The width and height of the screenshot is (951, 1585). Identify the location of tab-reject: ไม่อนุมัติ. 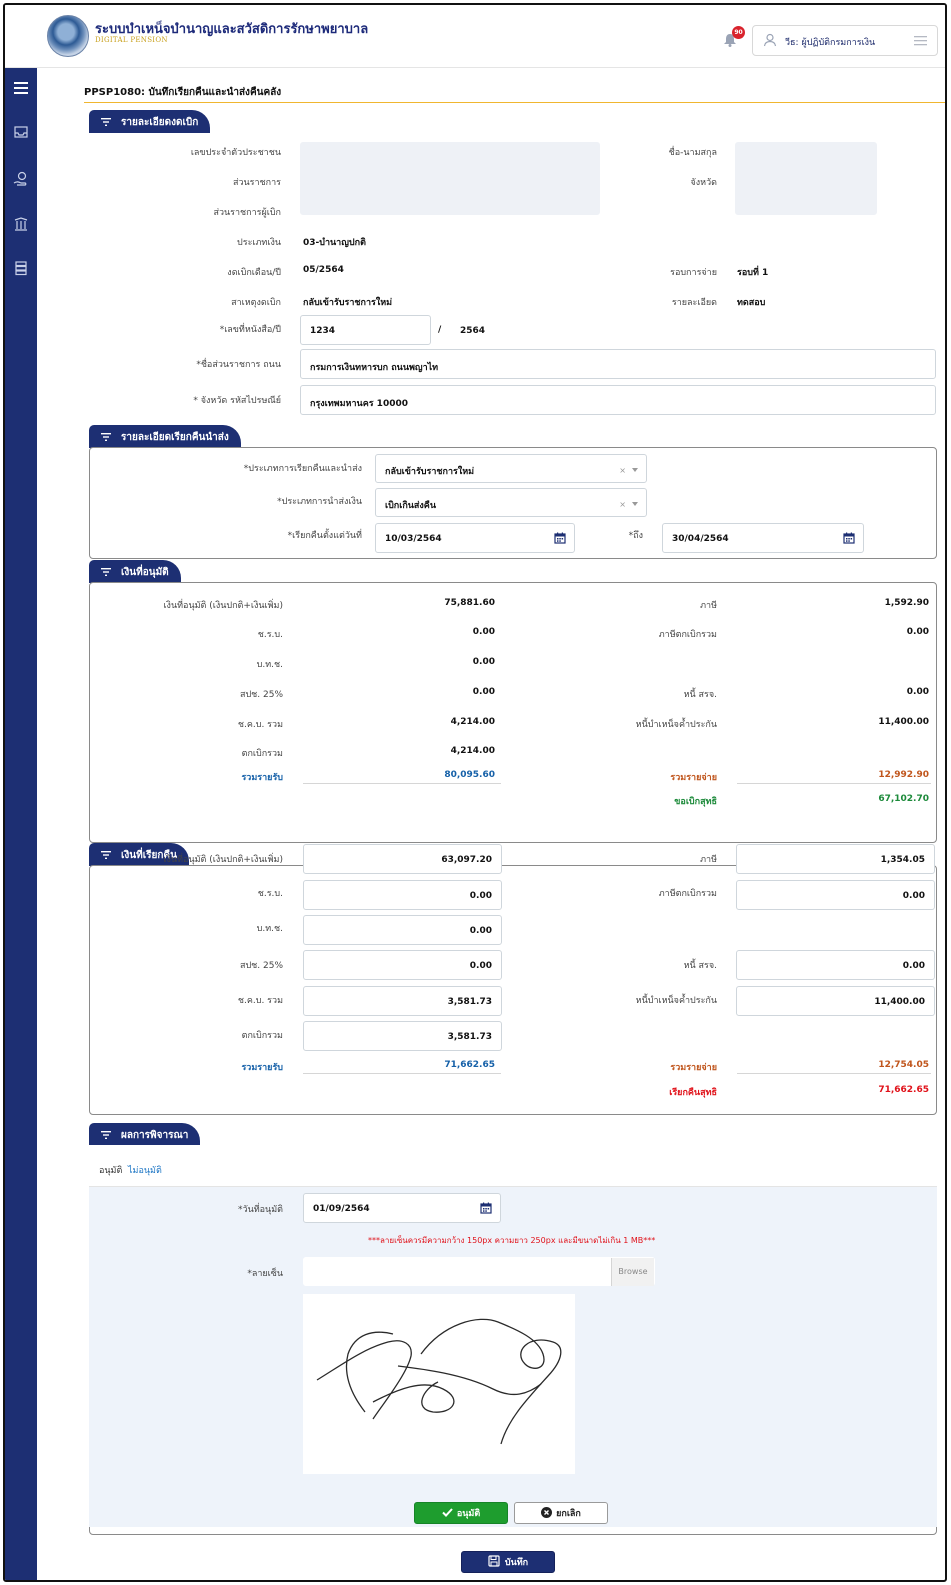
(145, 1170).